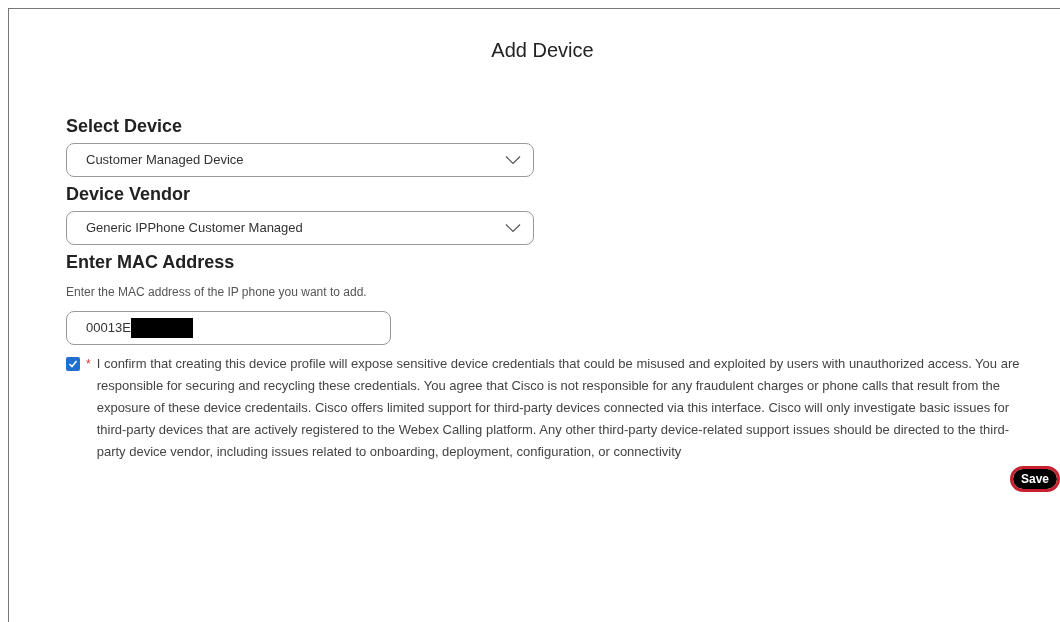 This screenshot has height=622, width=1060. I want to click on field-hint: Enter the MAC address of the IP phone you want to add., so click(217, 292).